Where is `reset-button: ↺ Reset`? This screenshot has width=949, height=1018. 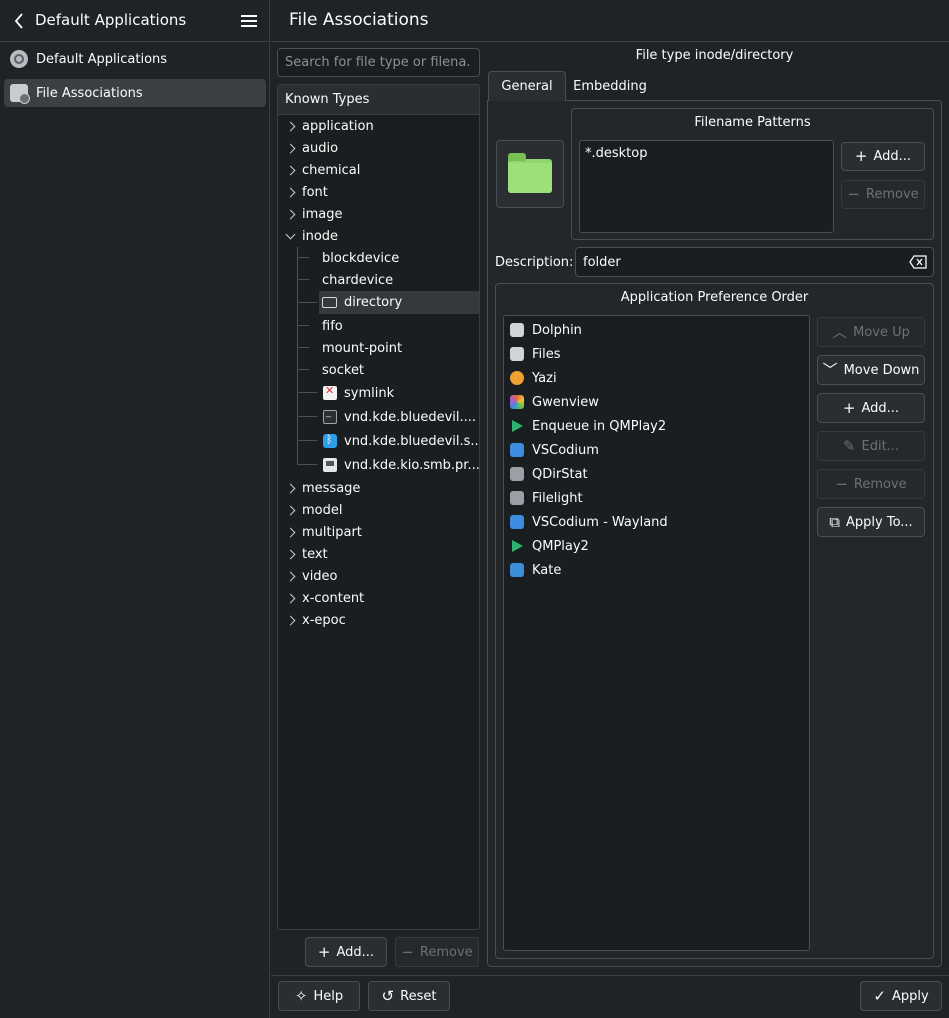
reset-button: ↺ Reset is located at coordinates (409, 996).